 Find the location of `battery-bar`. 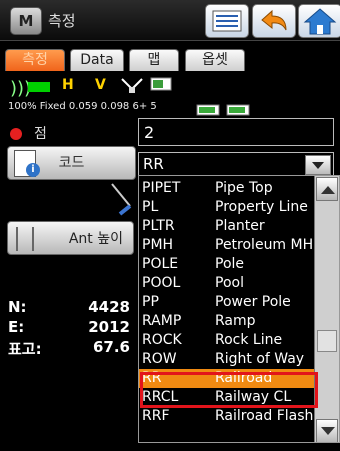

battery-bar is located at coordinates (39, 87).